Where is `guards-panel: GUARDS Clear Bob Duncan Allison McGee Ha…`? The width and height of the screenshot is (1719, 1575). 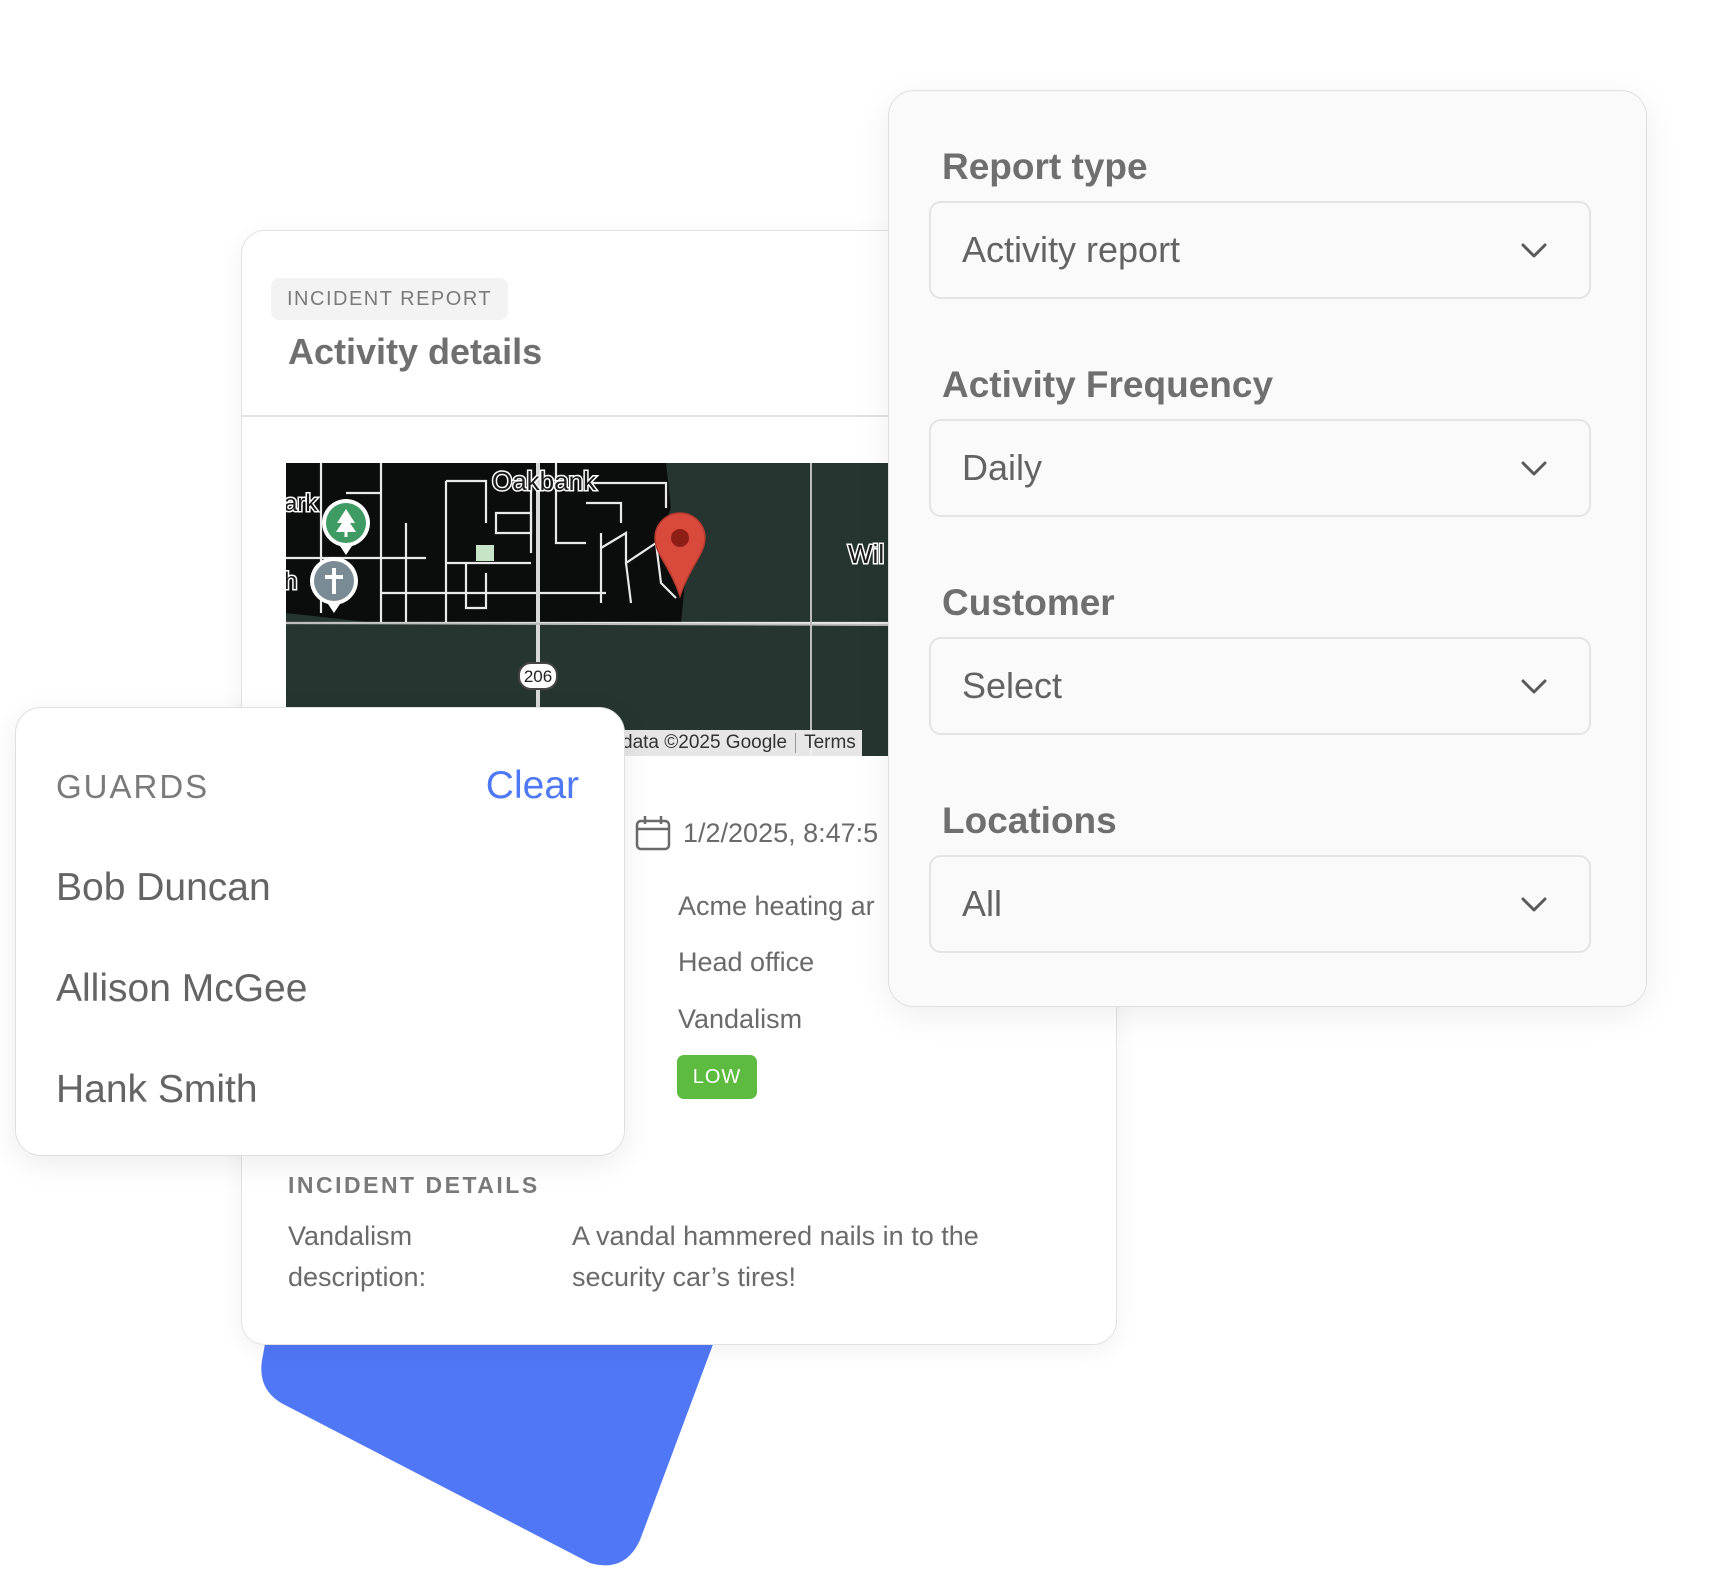 guards-panel: GUARDS Clear Bob Duncan Allison McGee Ha… is located at coordinates (320, 931).